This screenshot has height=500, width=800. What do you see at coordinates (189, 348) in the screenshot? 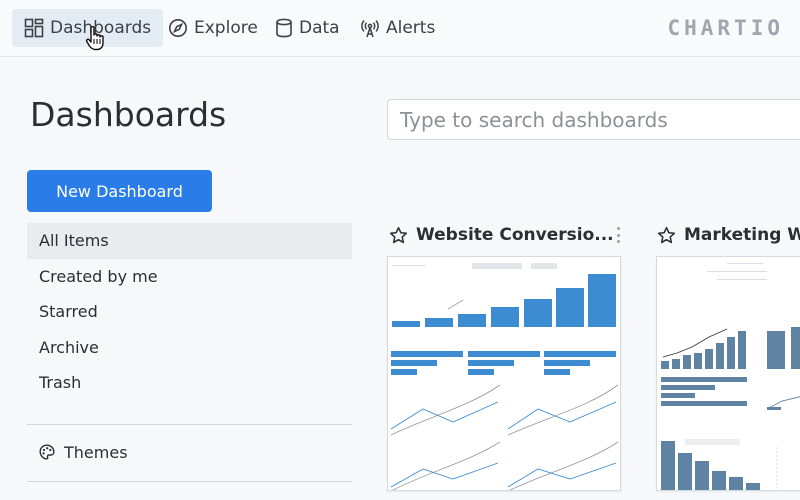
I see `sidebar-item-archive: Archive` at bounding box center [189, 348].